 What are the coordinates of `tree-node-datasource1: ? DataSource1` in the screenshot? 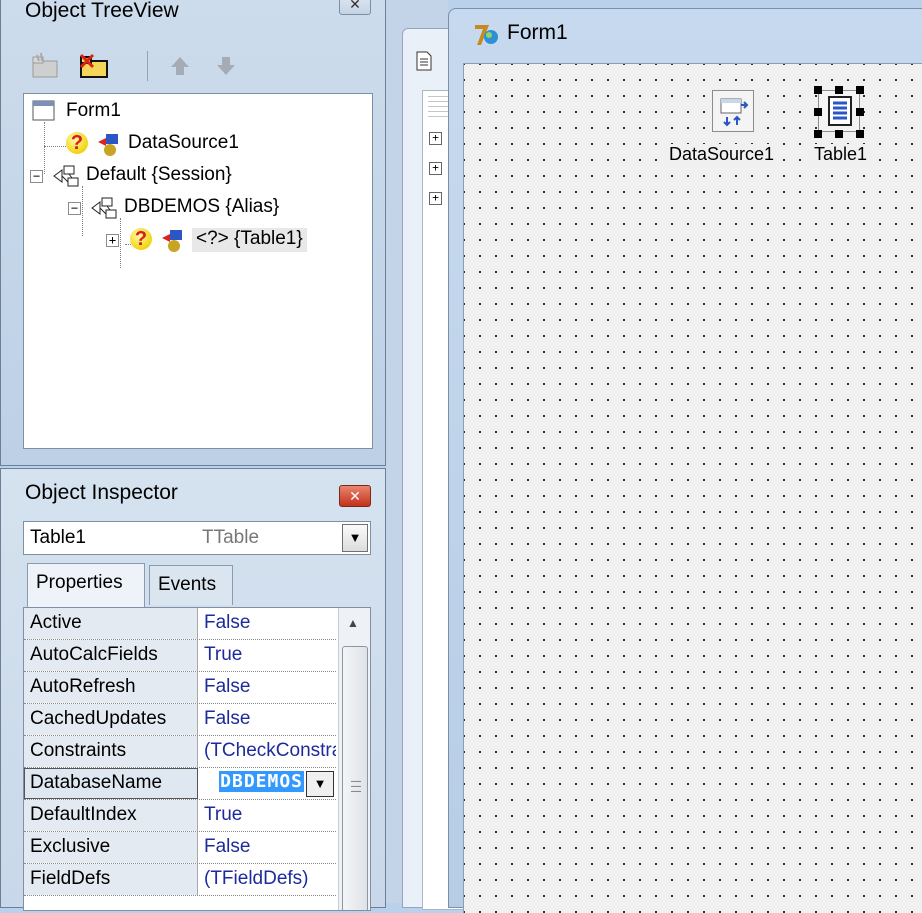 It's located at (176, 145).